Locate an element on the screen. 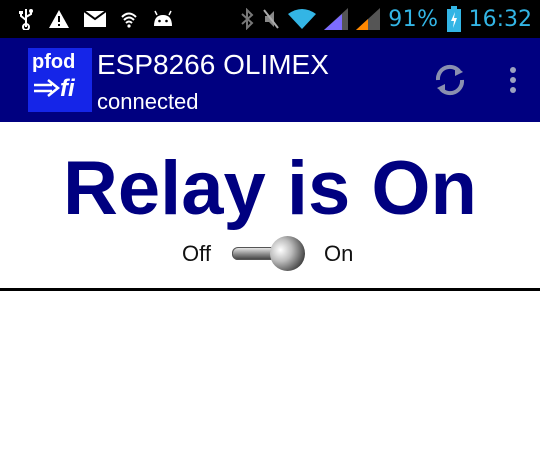 The image size is (540, 450). clock: 16:32 is located at coordinates (500, 19).